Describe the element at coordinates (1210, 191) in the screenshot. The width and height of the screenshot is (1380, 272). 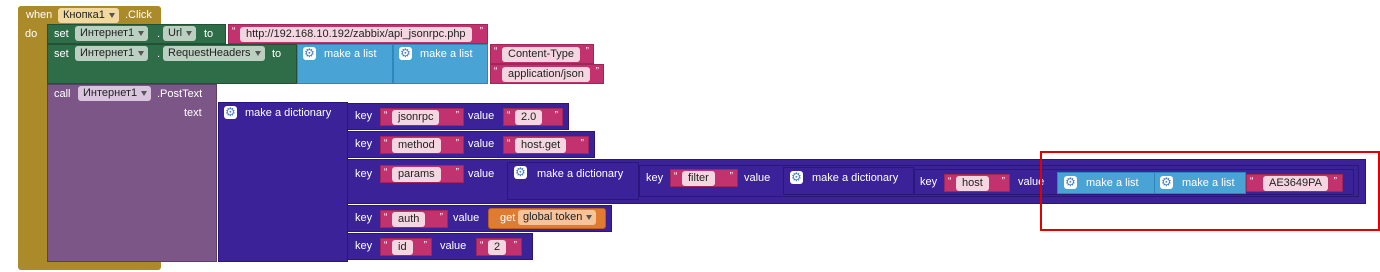
I see `highlight-rectangle` at that location.